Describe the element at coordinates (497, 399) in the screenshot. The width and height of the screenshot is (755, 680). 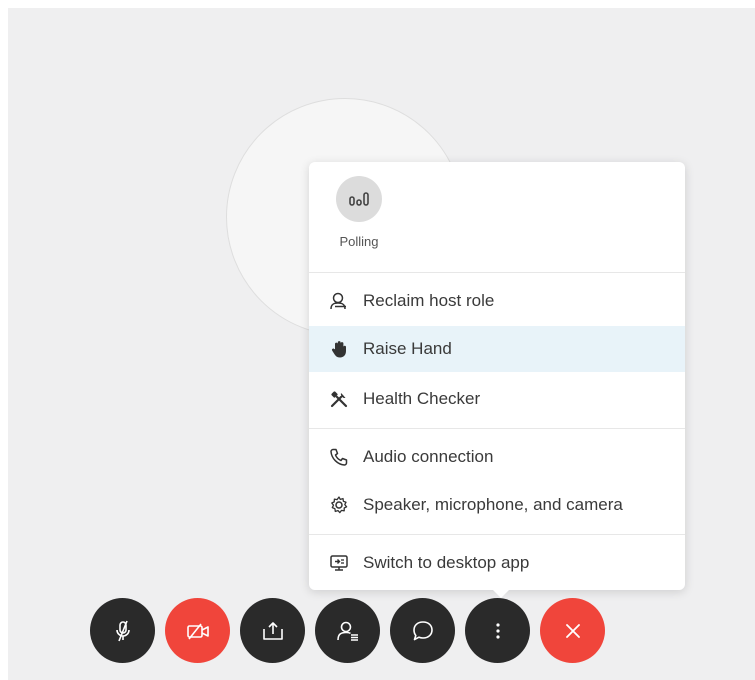
I see `menu-item-health-checker: Health Checker` at that location.